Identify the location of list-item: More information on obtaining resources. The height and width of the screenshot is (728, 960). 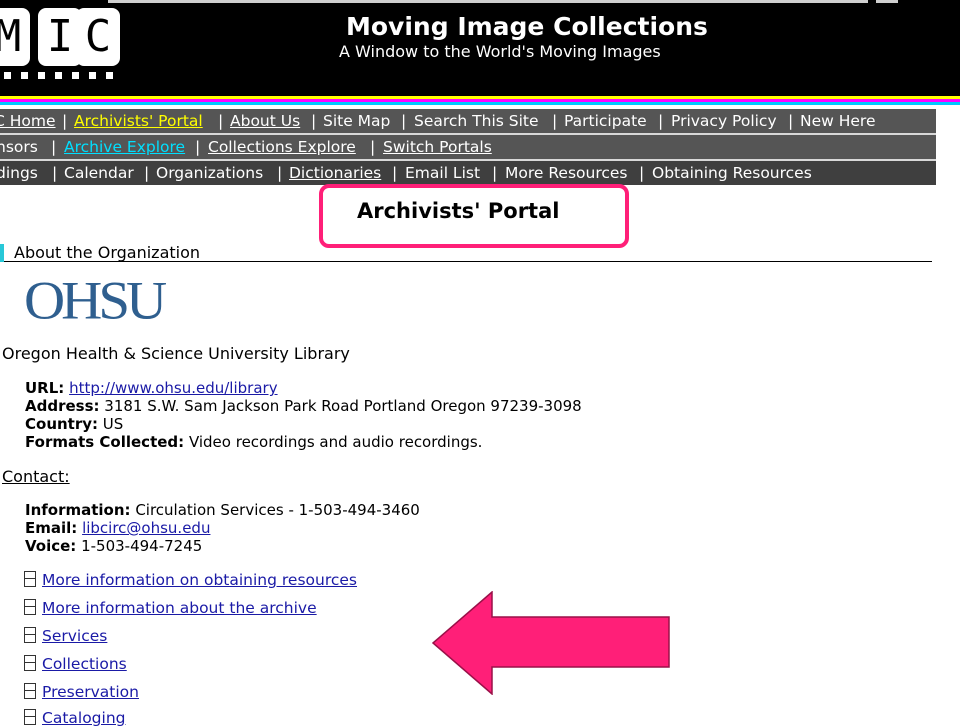
(190, 580).